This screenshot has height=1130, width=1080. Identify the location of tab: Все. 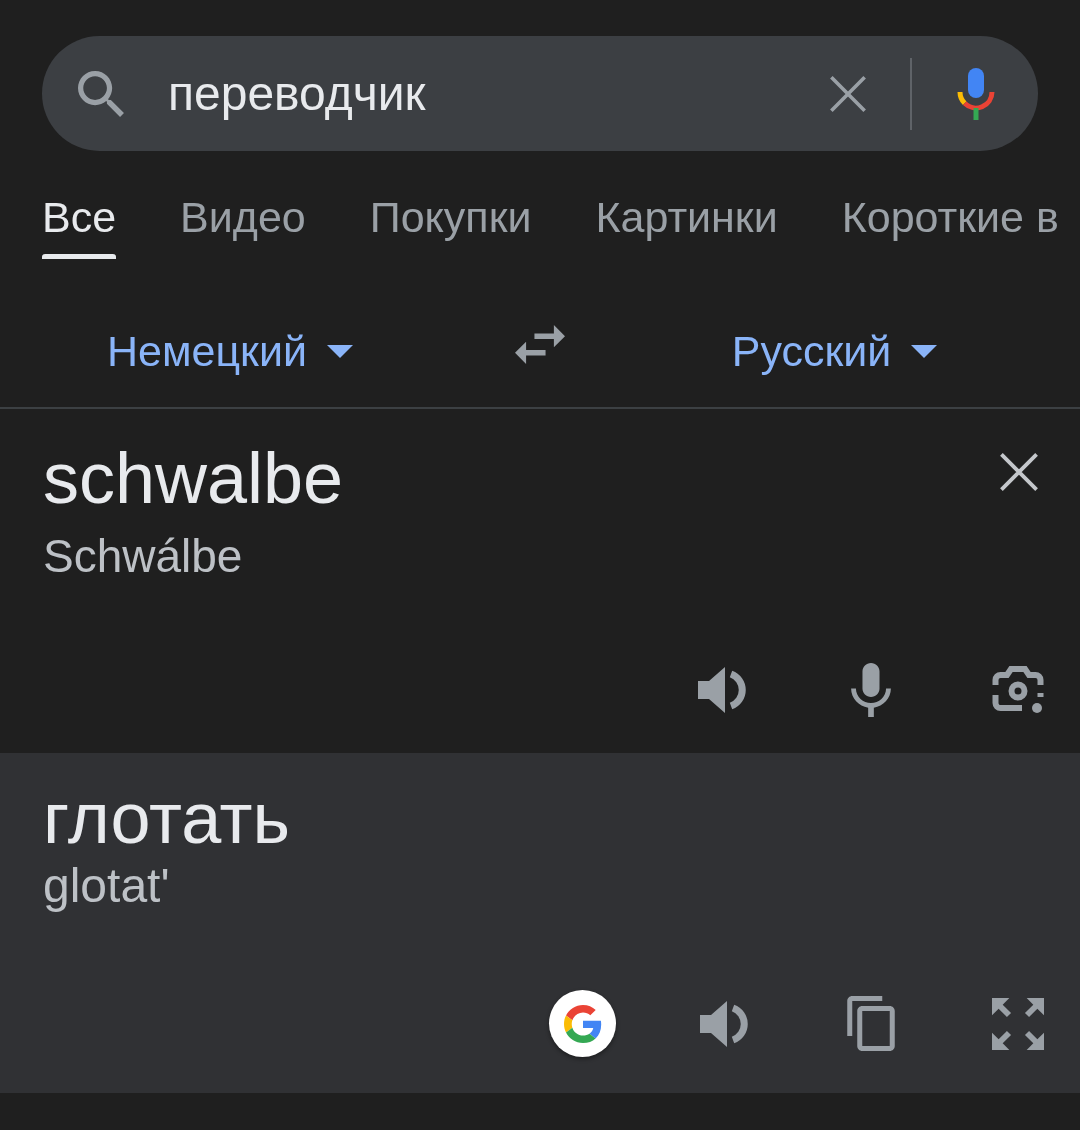
(79, 225).